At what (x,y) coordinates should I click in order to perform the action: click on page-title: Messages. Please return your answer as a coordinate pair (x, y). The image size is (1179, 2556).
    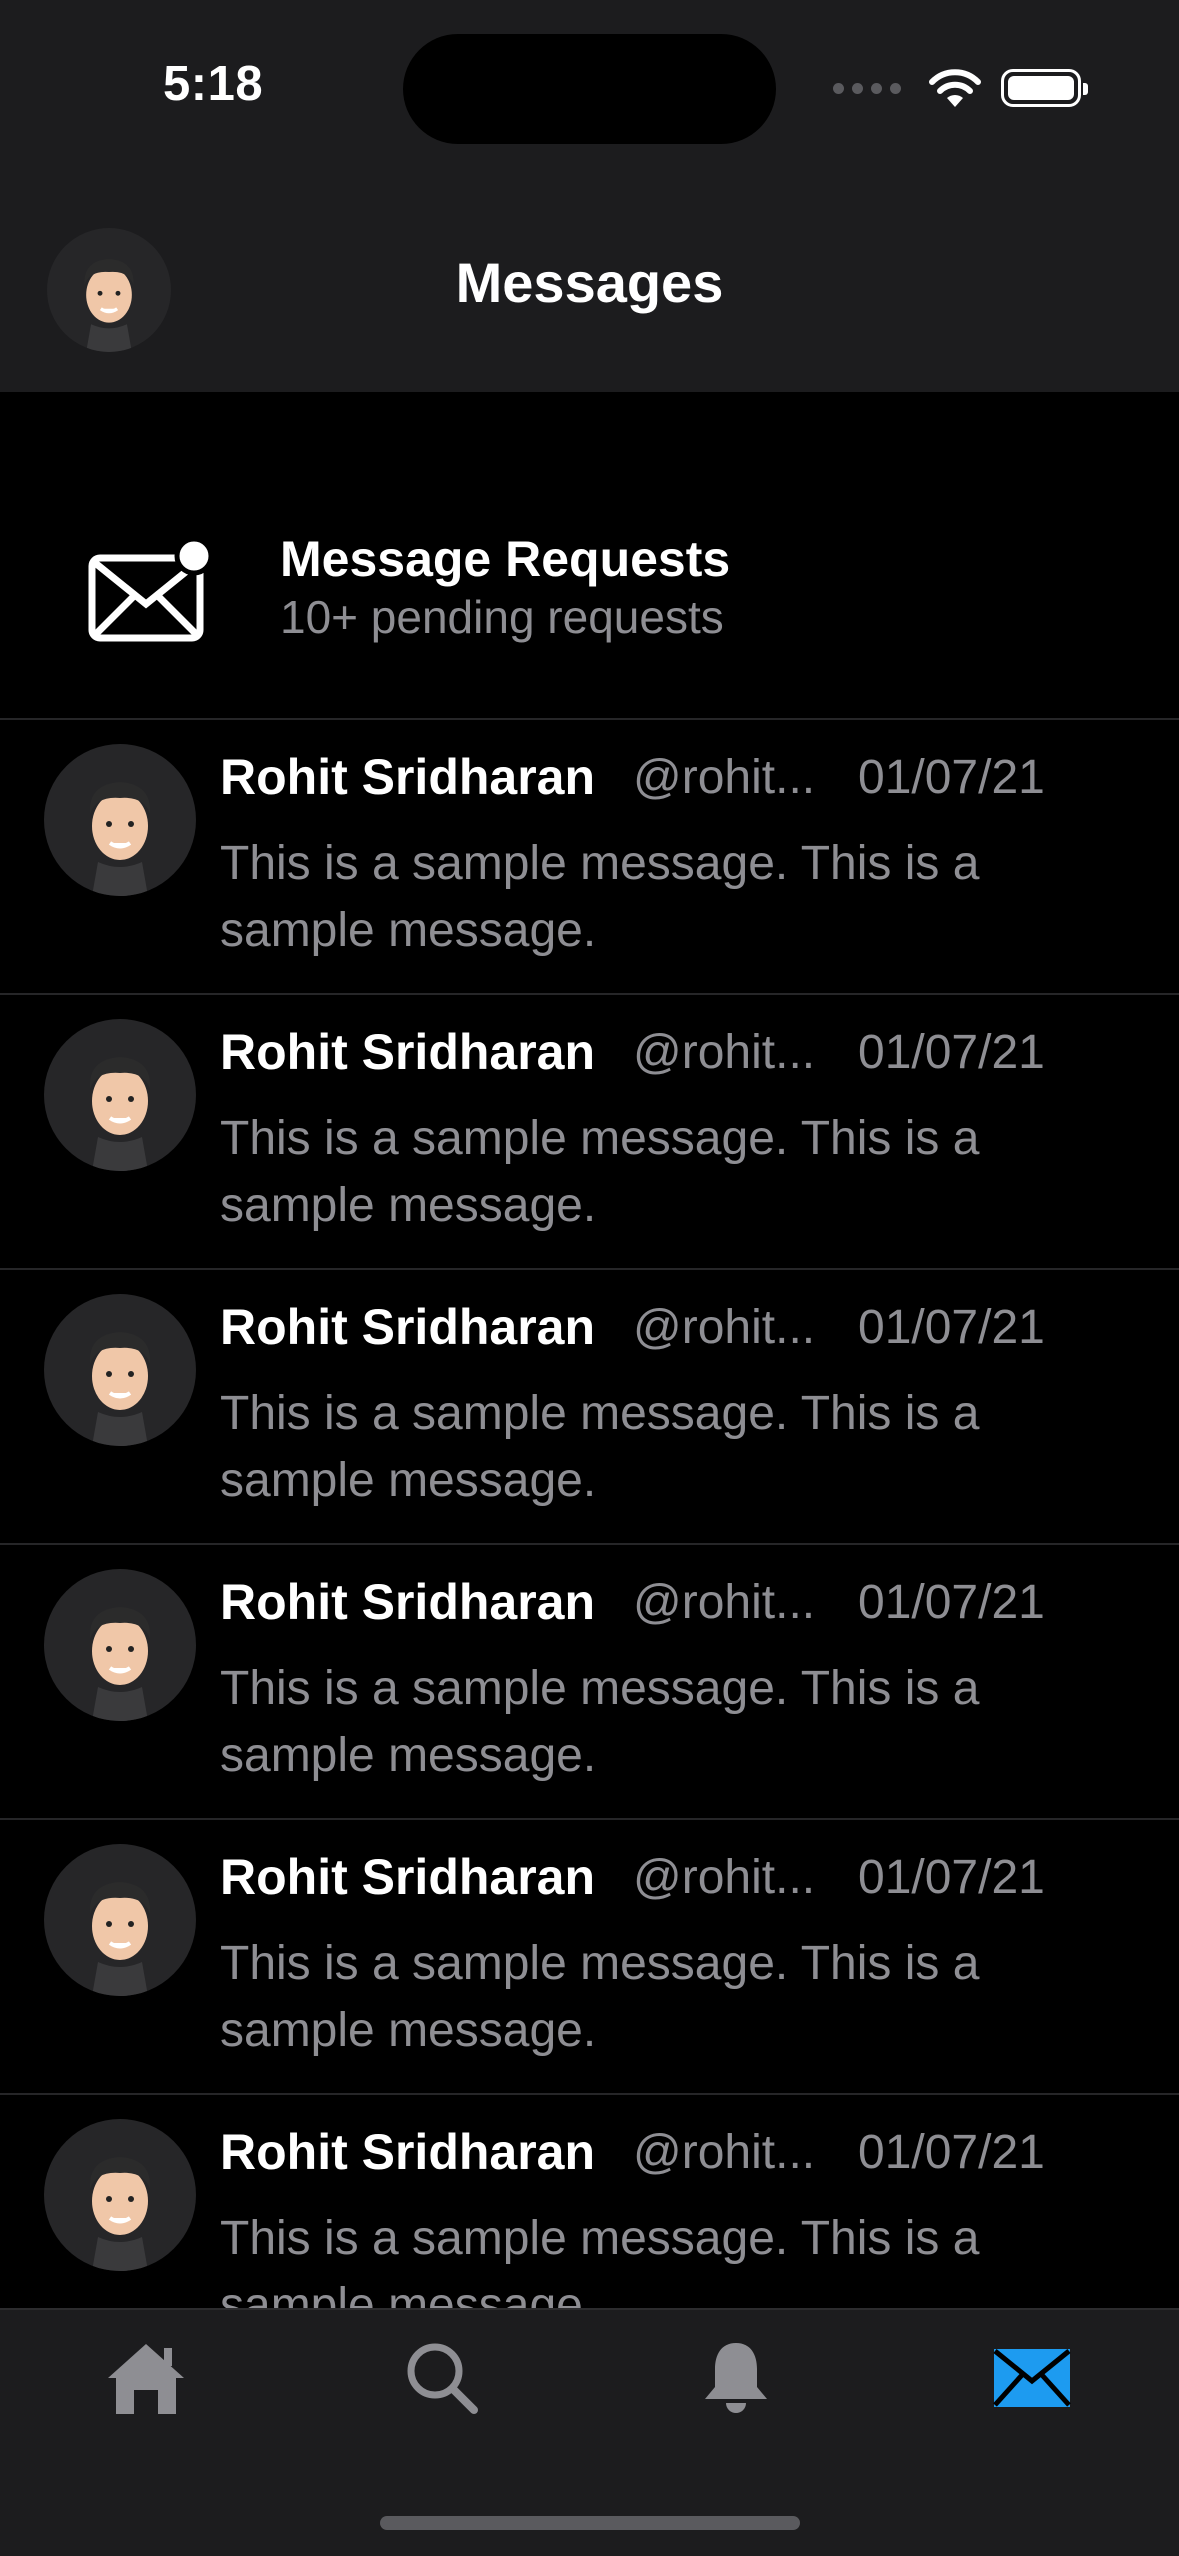
    Looking at the image, I should click on (589, 282).